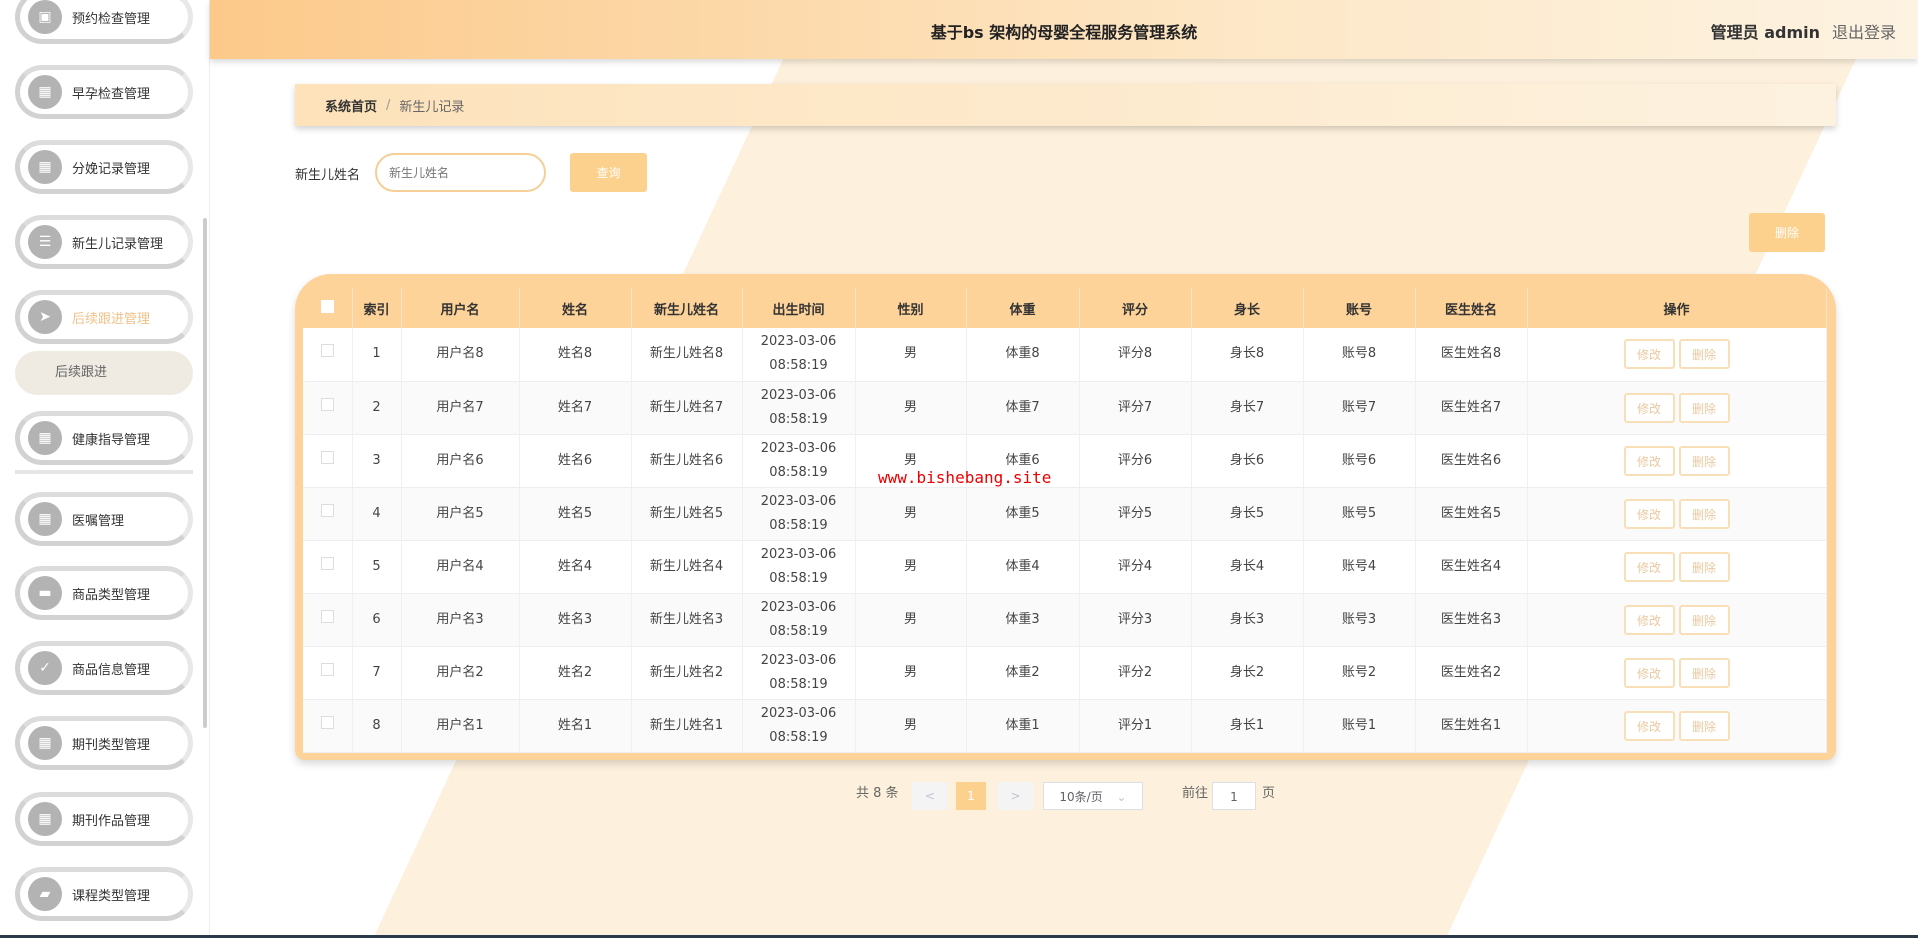  What do you see at coordinates (971, 796) in the screenshot?
I see `page-1-button: 1` at bounding box center [971, 796].